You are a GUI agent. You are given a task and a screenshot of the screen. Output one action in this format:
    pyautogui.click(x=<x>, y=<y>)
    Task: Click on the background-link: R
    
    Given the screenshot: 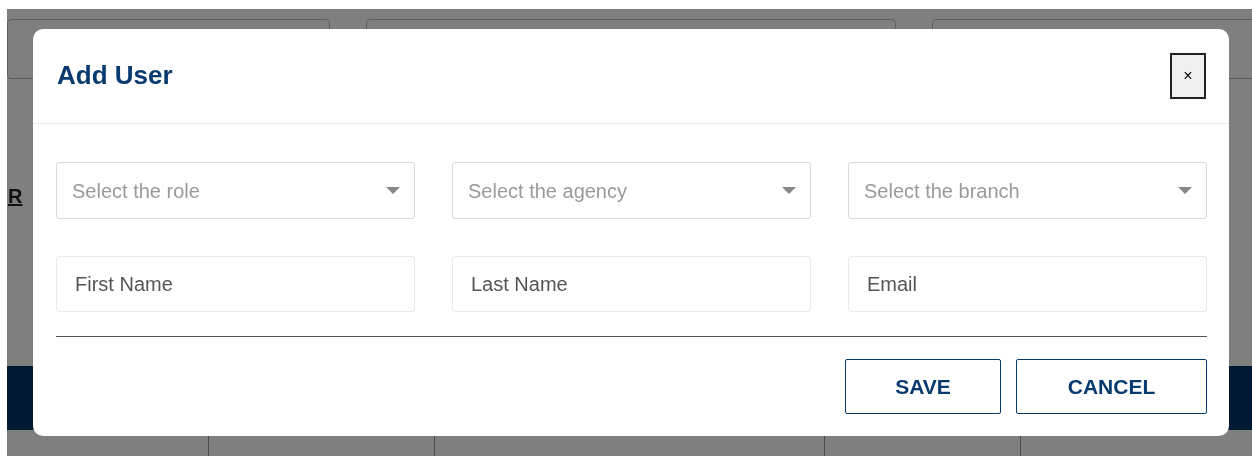 What is the action you would take?
    pyautogui.click(x=15, y=196)
    